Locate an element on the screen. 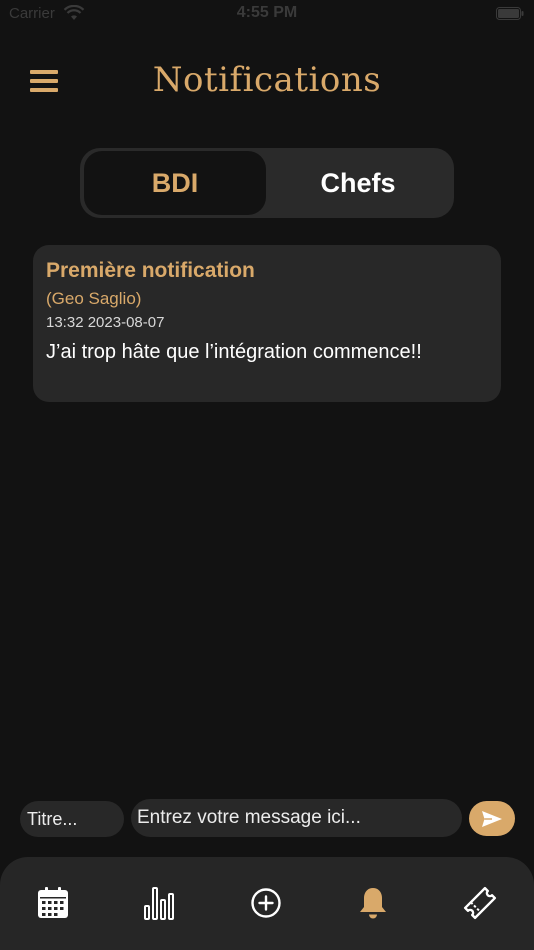 The image size is (534, 950). notification-author: (Geo Saglio) is located at coordinates (94, 298).